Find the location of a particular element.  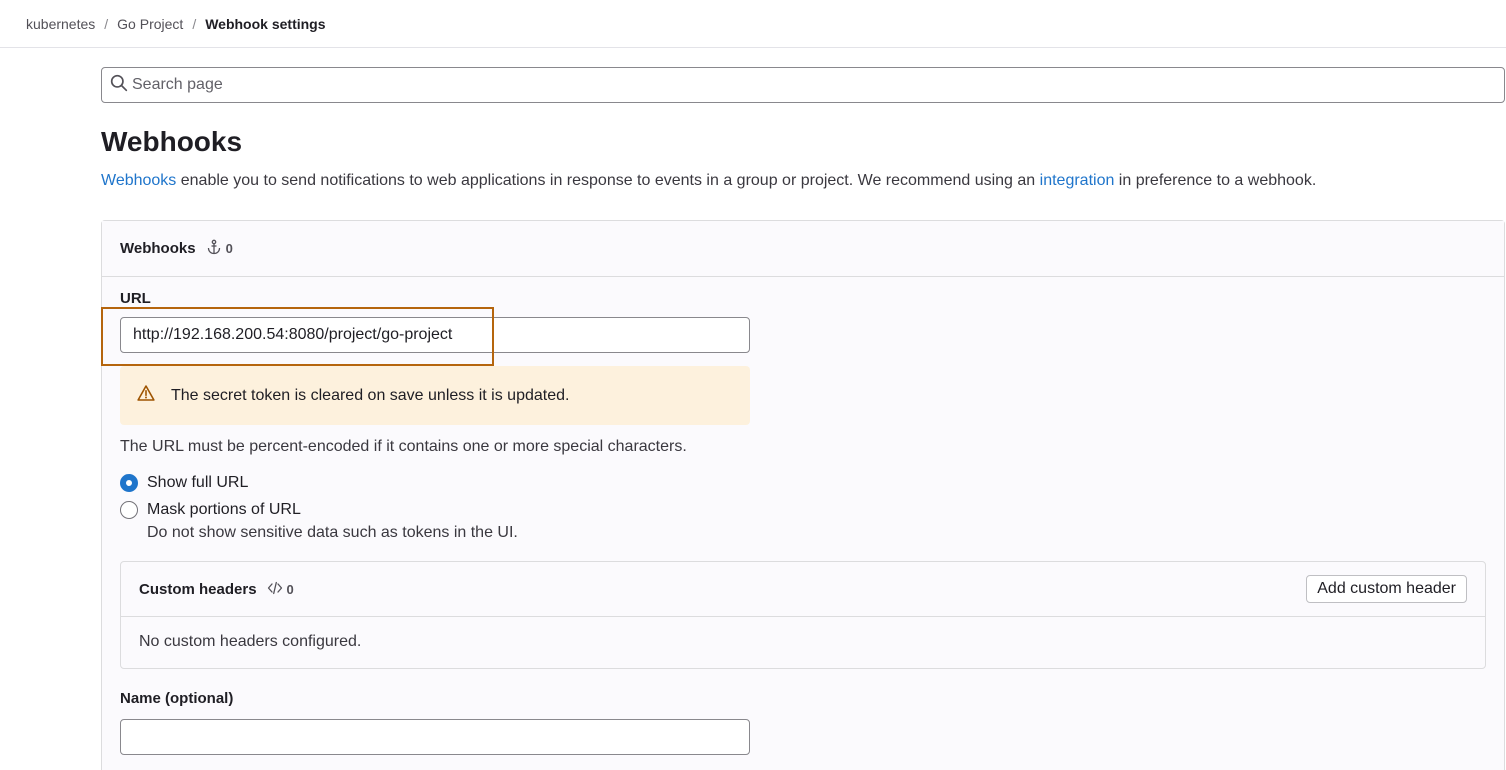

webhooks-count: 0 is located at coordinates (229, 248).